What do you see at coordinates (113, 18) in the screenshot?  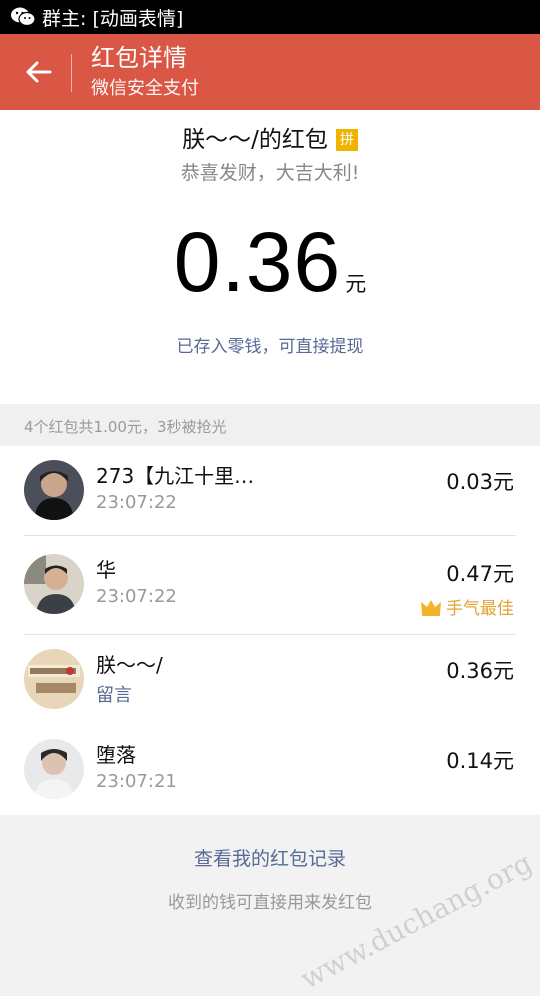 I see `status-title: 群主: [动画表情]` at bounding box center [113, 18].